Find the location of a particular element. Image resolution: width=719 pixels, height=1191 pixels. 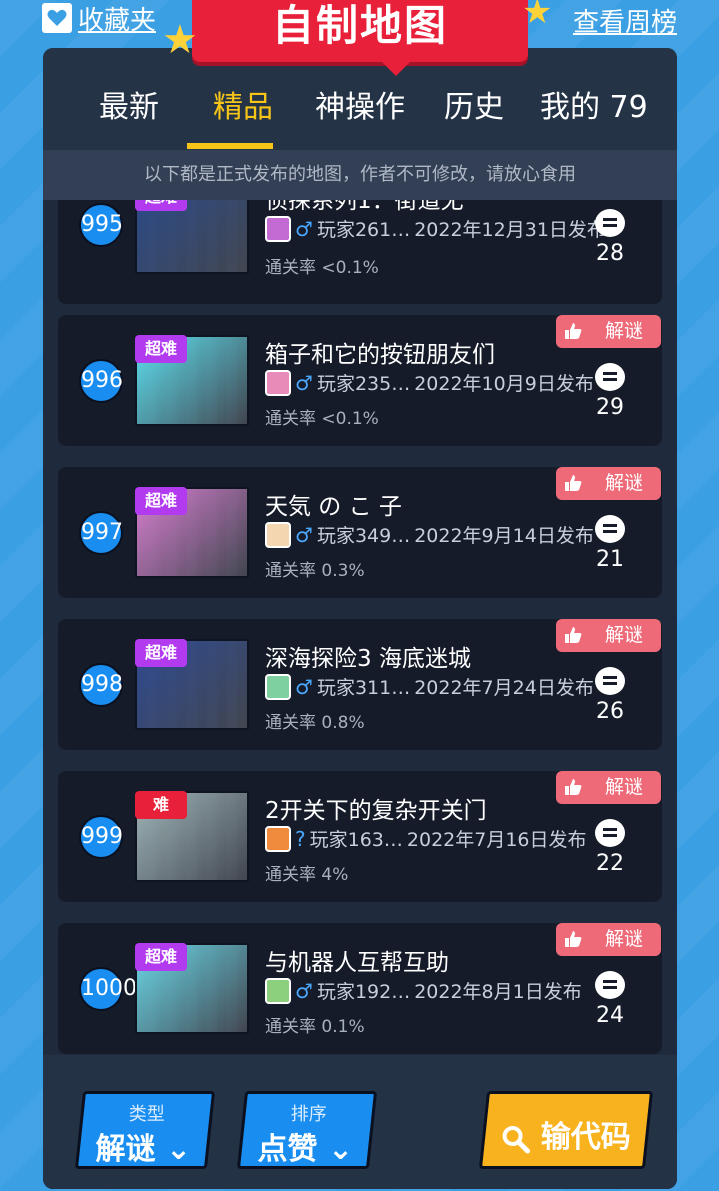

publish-date: 2022年7月24日发布 is located at coordinates (504, 688).